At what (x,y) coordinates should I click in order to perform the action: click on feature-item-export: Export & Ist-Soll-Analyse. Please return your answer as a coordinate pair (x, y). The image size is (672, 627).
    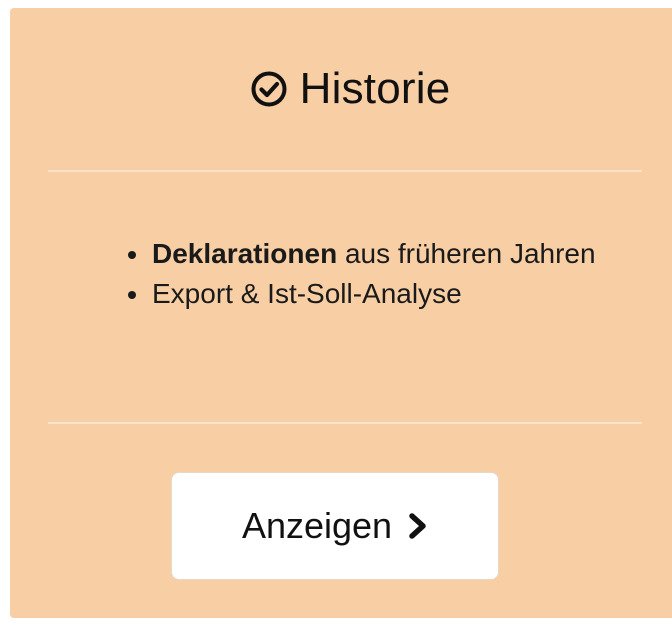
    Looking at the image, I should click on (378, 294).